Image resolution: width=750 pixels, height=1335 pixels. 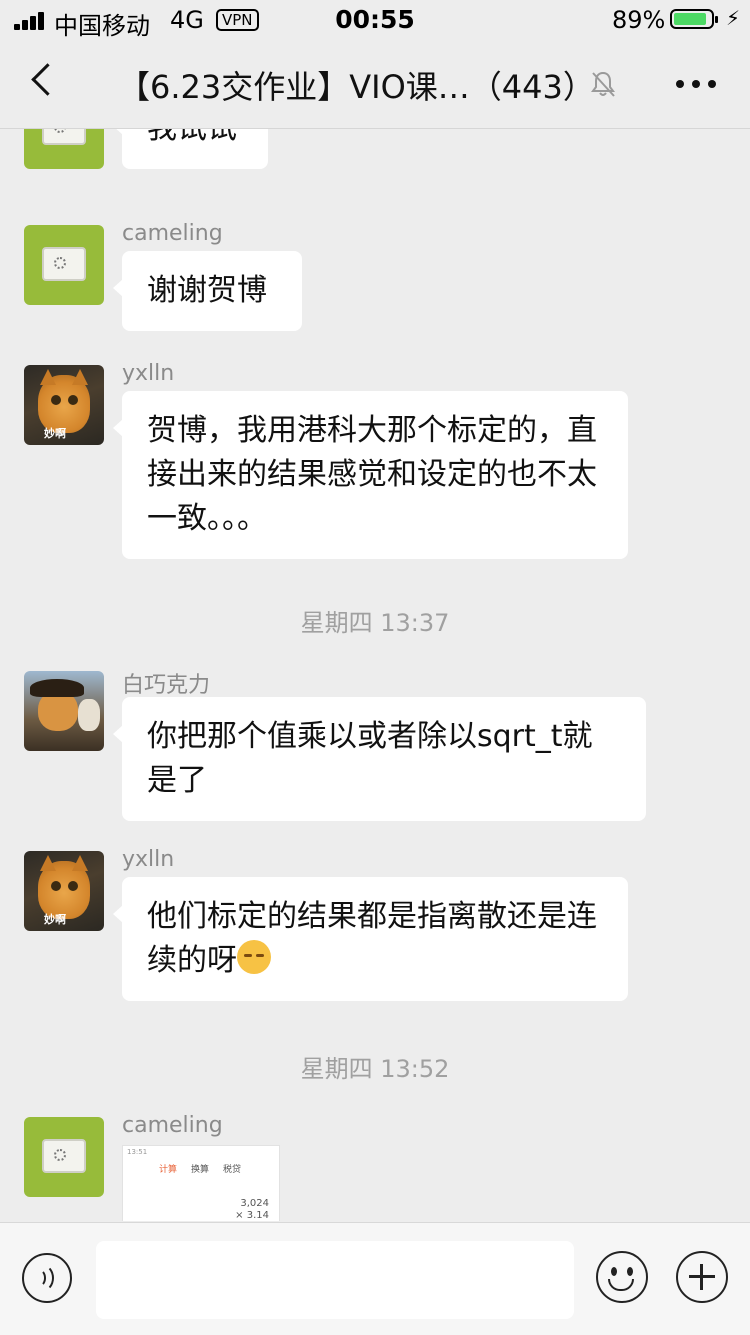 I want to click on voice-input-icon, so click(x=47, y=1278).